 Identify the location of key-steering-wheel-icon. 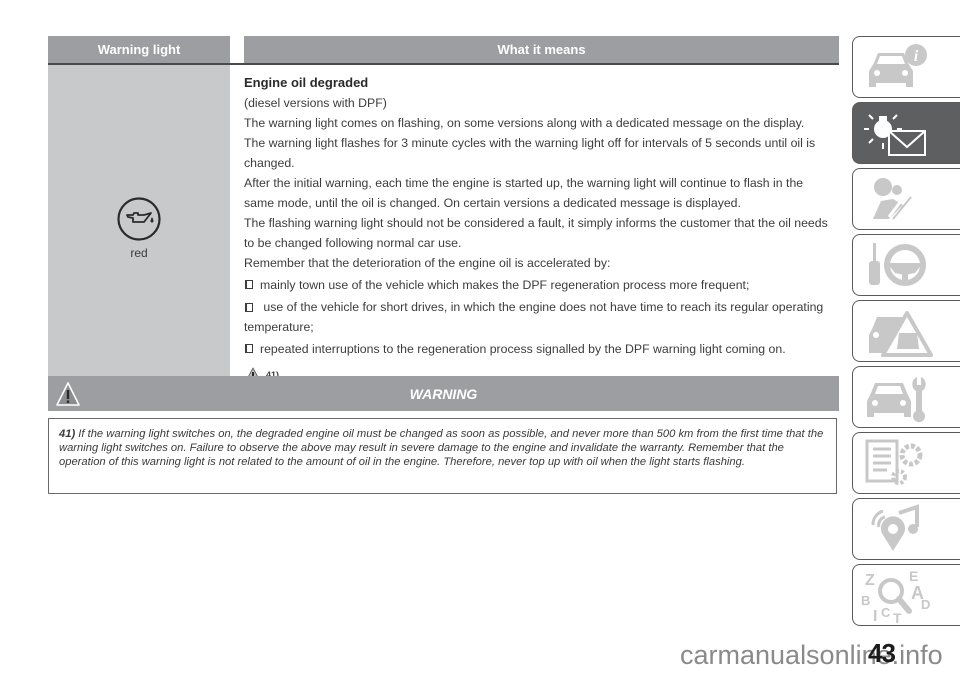
(897, 264).